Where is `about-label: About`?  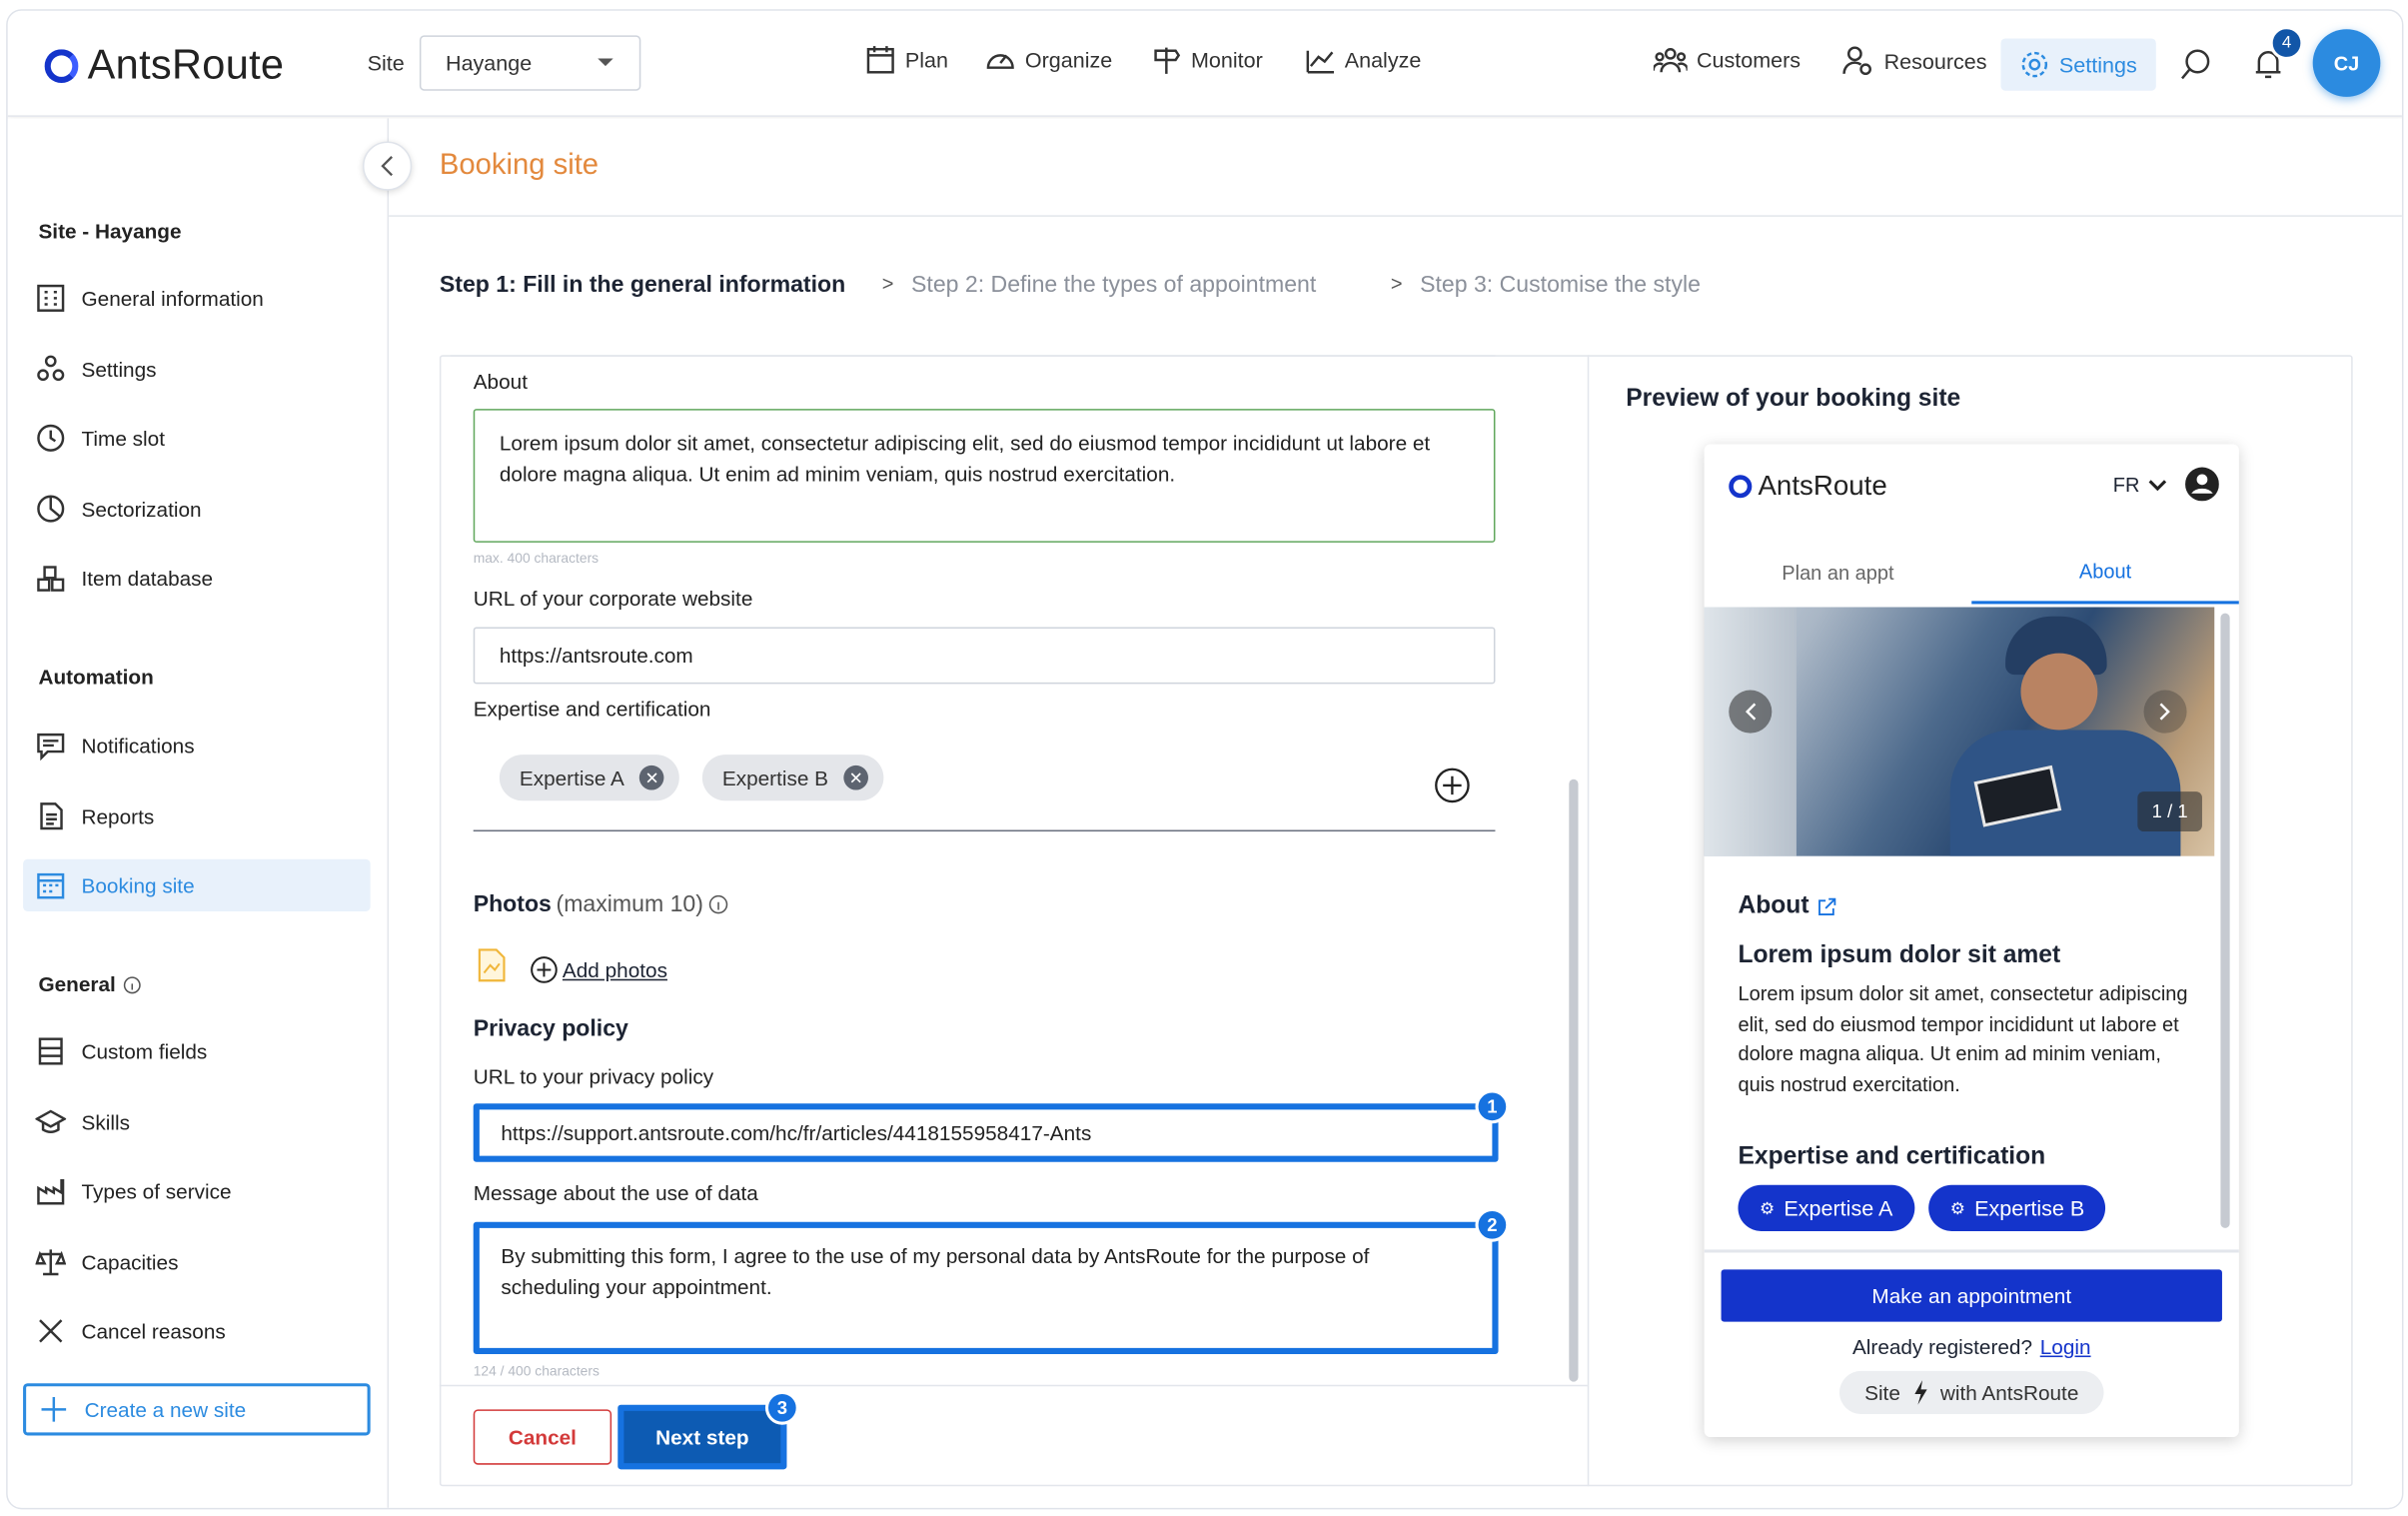 about-label: About is located at coordinates (500, 382).